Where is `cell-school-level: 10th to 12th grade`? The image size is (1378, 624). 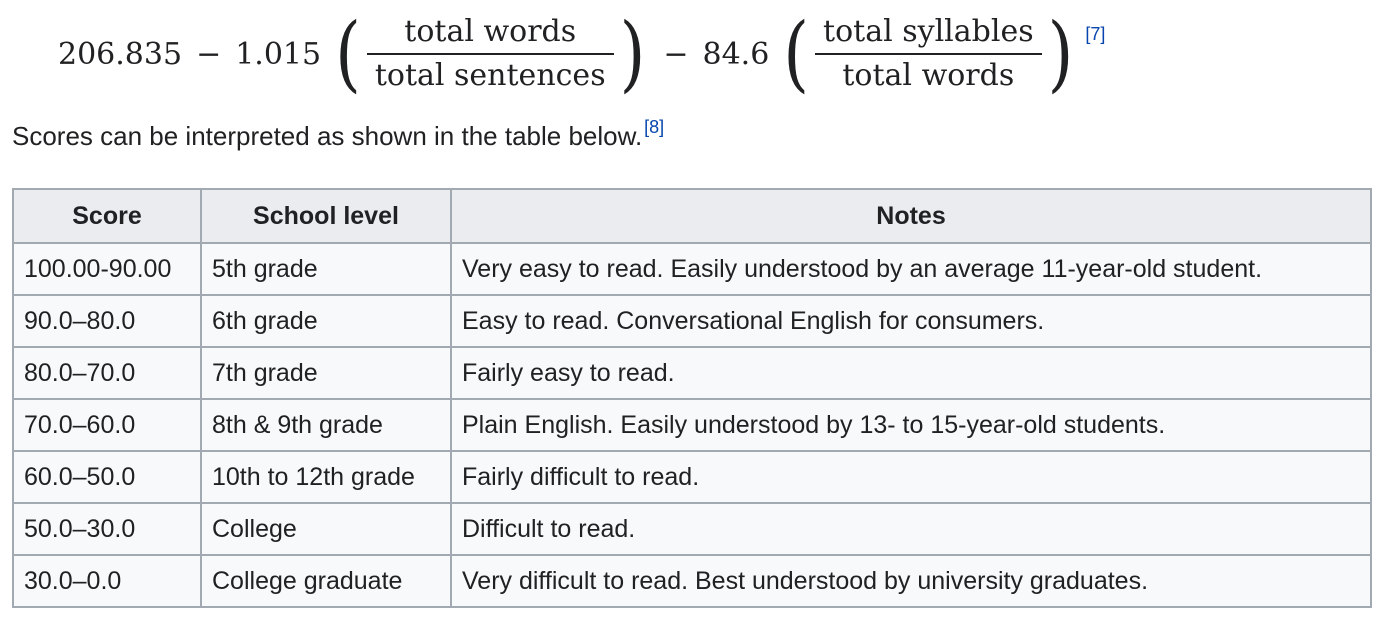 cell-school-level: 10th to 12th grade is located at coordinates (326, 477).